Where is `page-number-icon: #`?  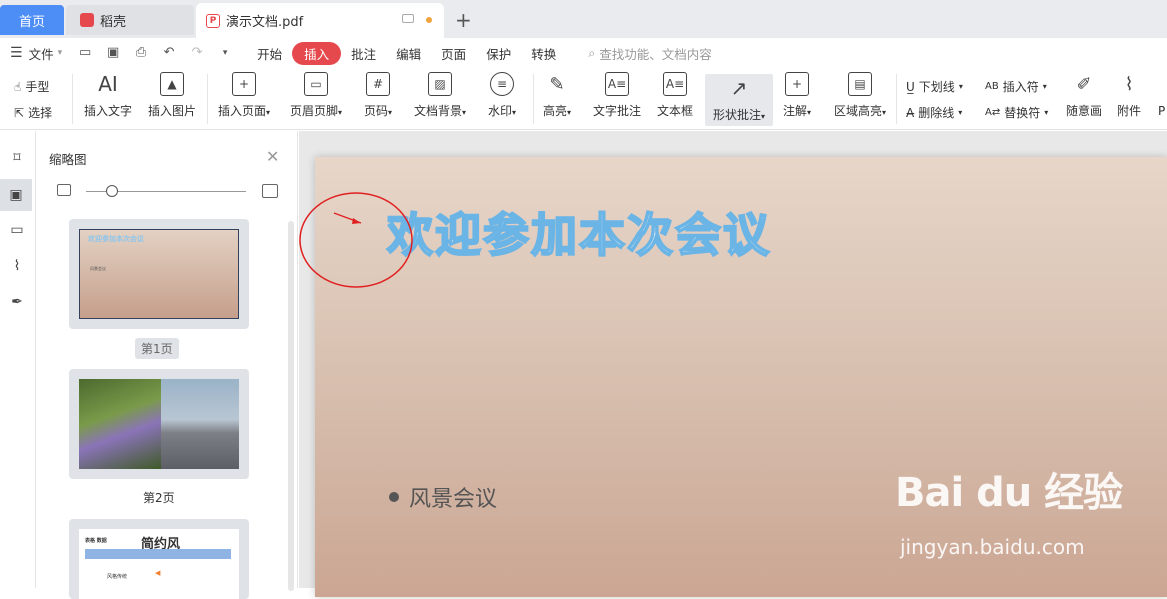 page-number-icon: # is located at coordinates (378, 84).